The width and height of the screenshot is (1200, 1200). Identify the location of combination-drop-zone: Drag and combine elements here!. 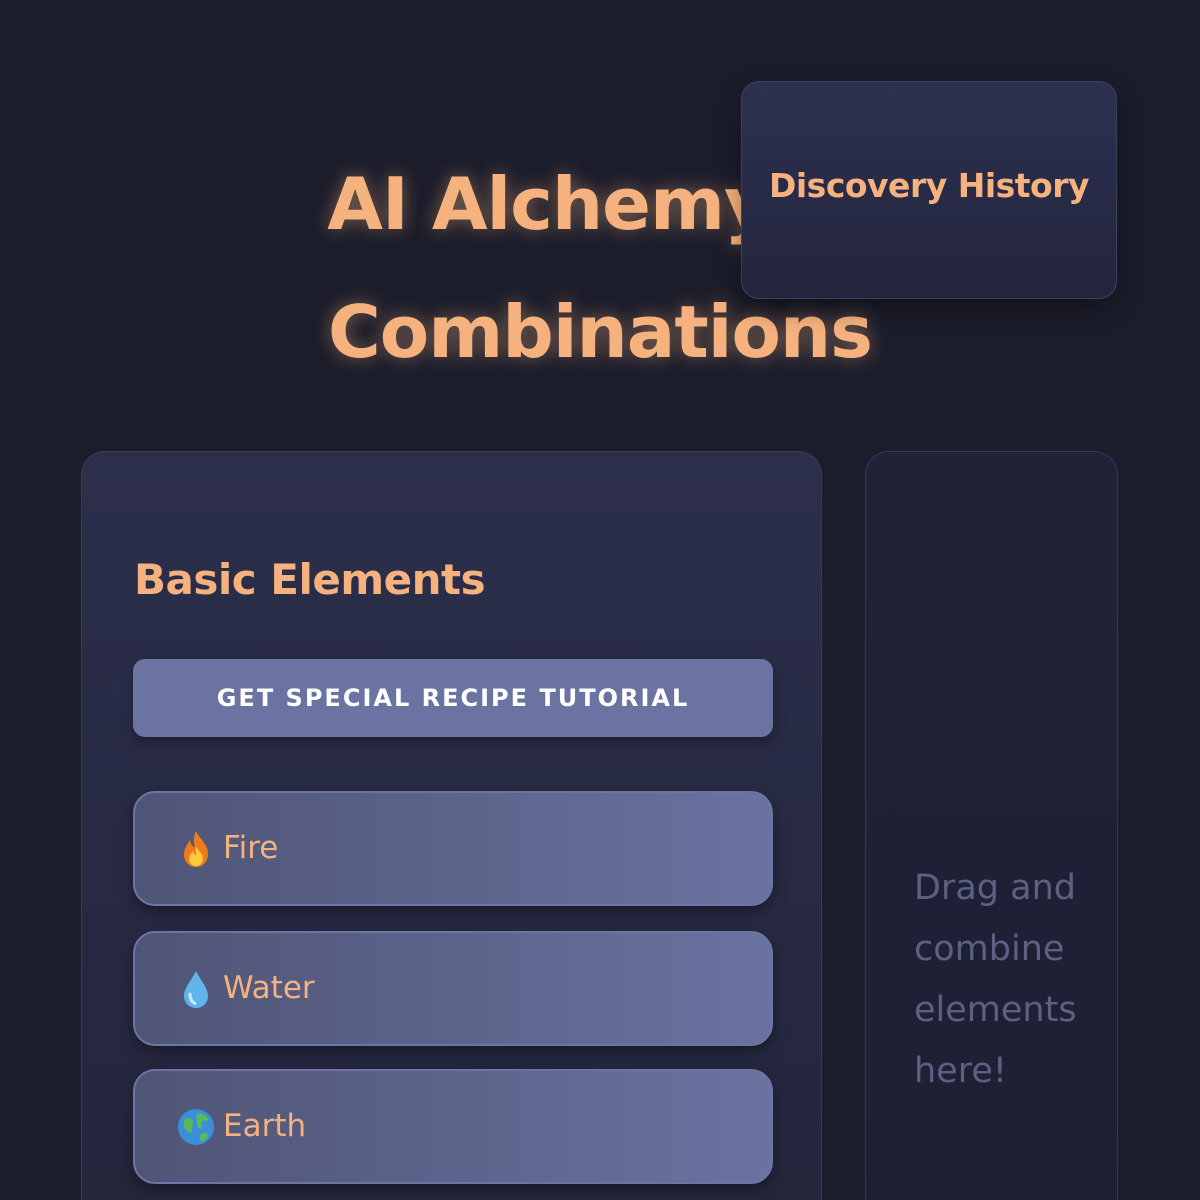
(991, 825).